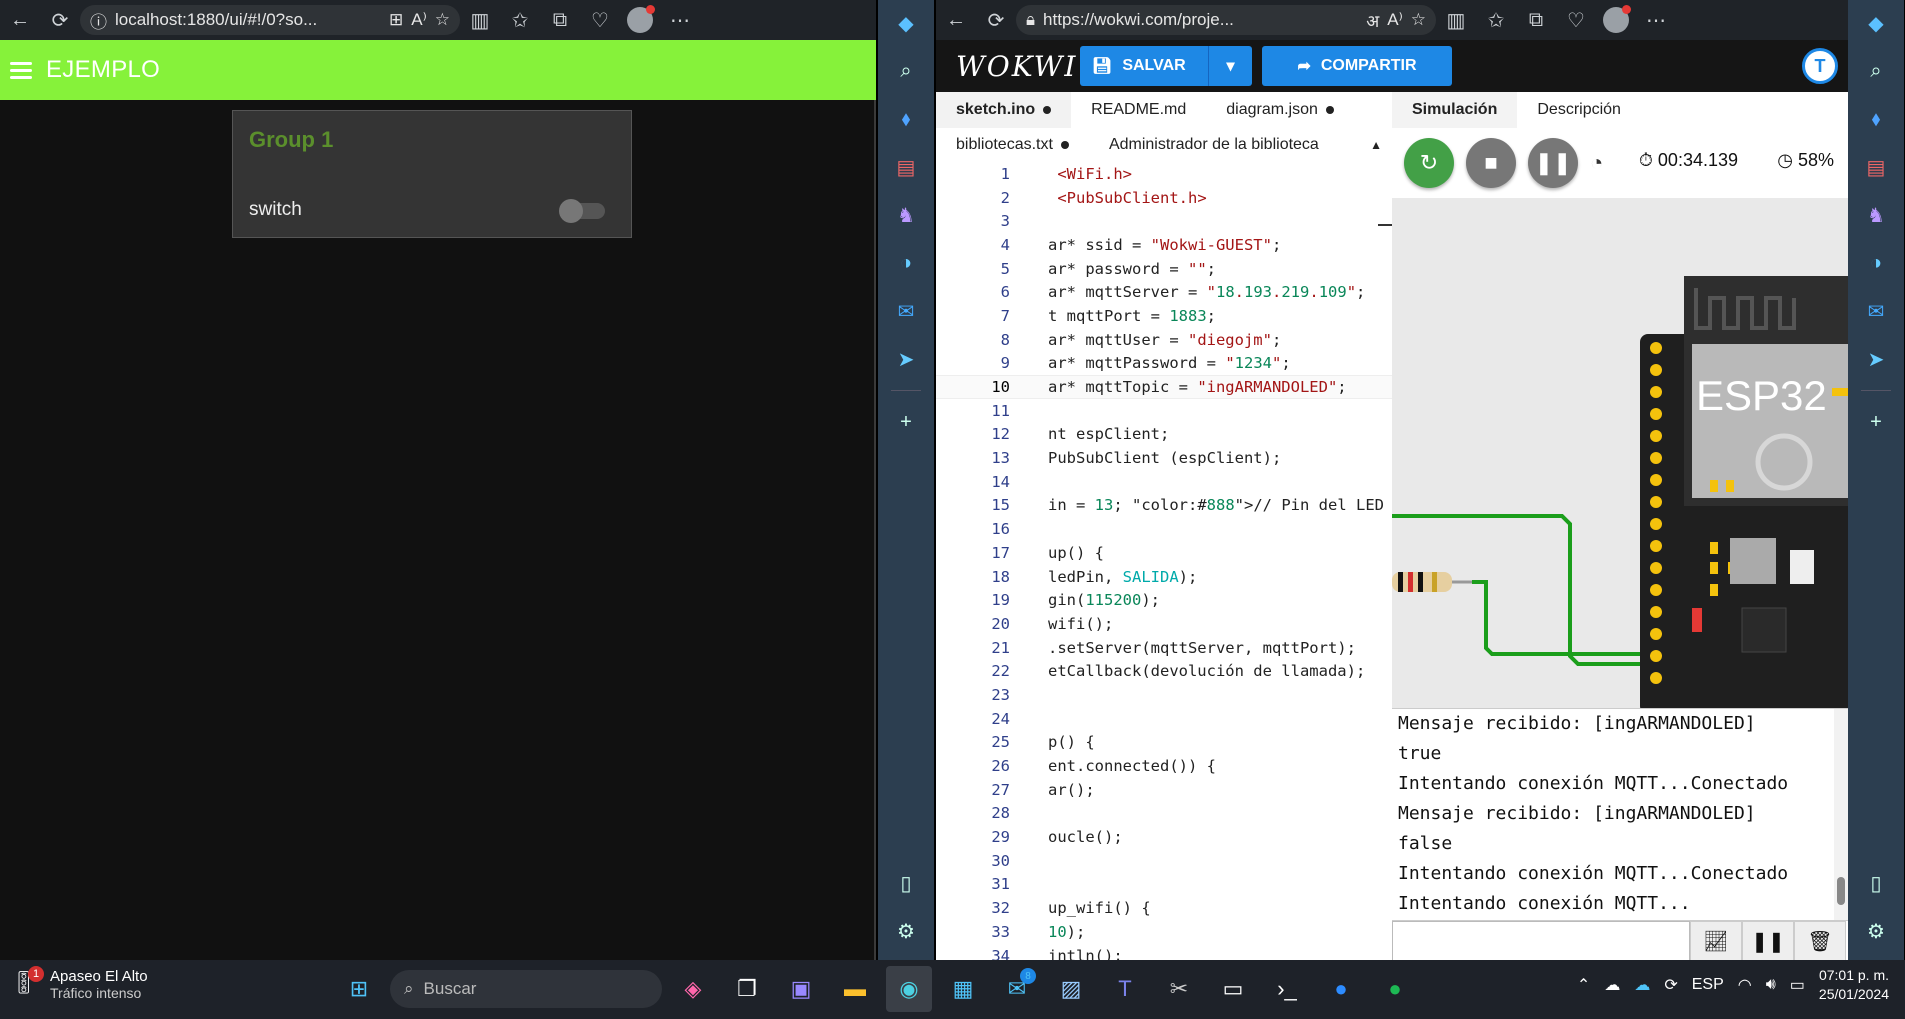 This screenshot has width=1905, height=1019. Describe the element at coordinates (1166, 66) in the screenshot. I see `save-button: 💾︎ SALVAR ▾` at that location.